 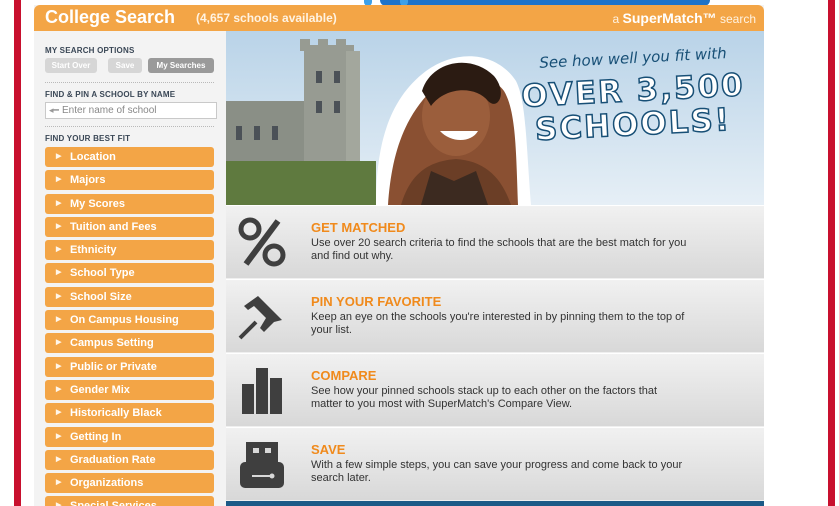 I want to click on search-options-label: MY SEARCH OPTIONS, so click(x=90, y=50).